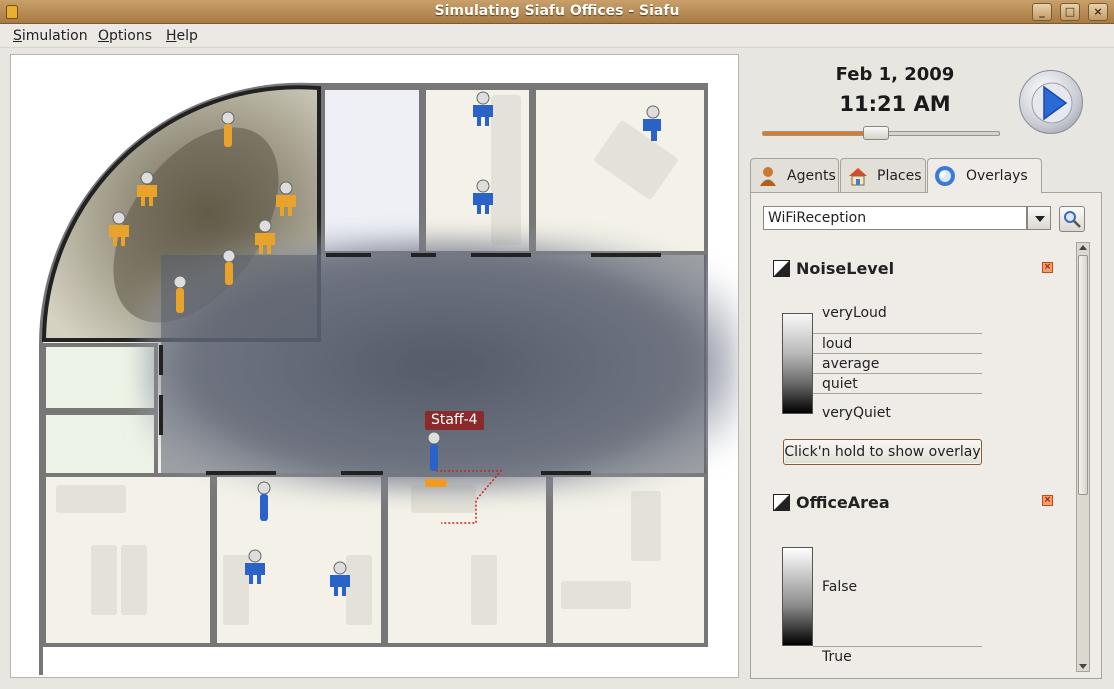  I want to click on maximize-icon: □, so click(1070, 12).